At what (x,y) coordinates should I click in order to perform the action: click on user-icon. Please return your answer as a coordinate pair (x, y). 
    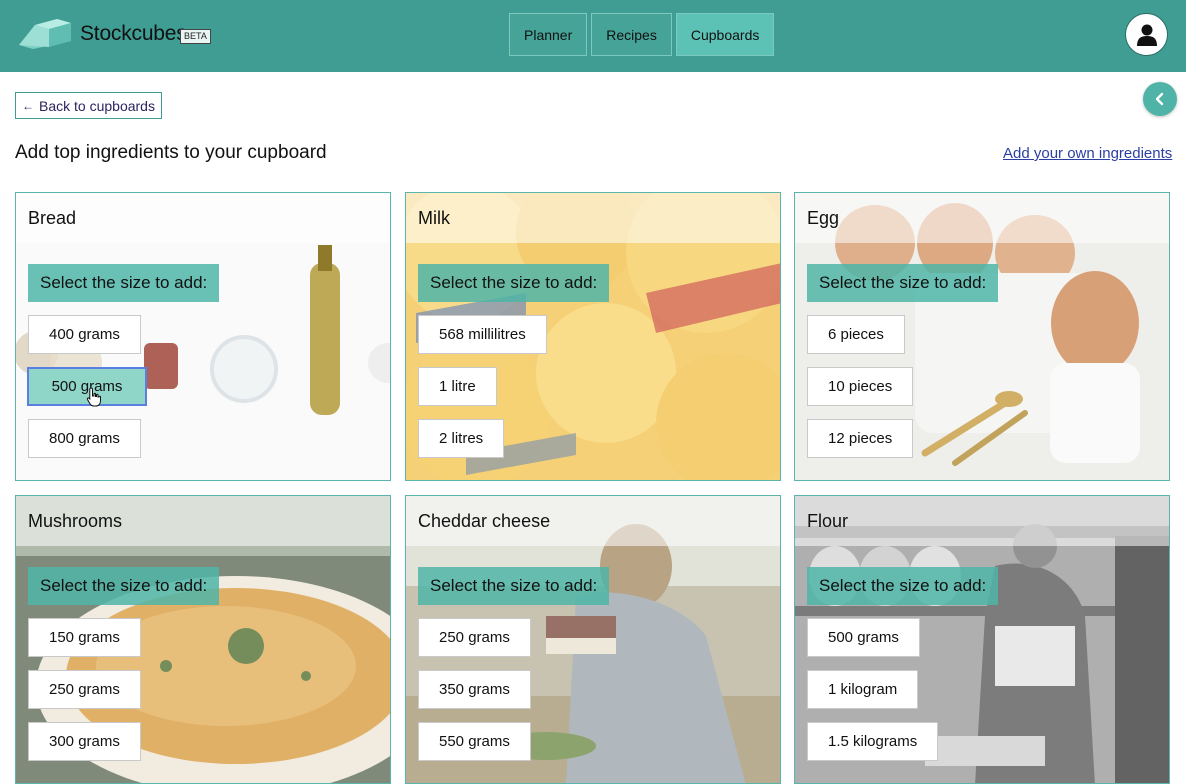
    Looking at the image, I should click on (1146, 35).